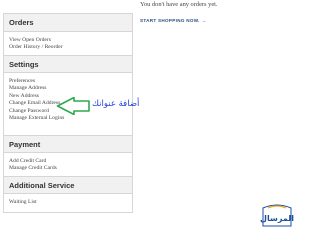  What do you see at coordinates (68, 202) in the screenshot?
I see `waiting-list-link: Waiting List` at bounding box center [68, 202].